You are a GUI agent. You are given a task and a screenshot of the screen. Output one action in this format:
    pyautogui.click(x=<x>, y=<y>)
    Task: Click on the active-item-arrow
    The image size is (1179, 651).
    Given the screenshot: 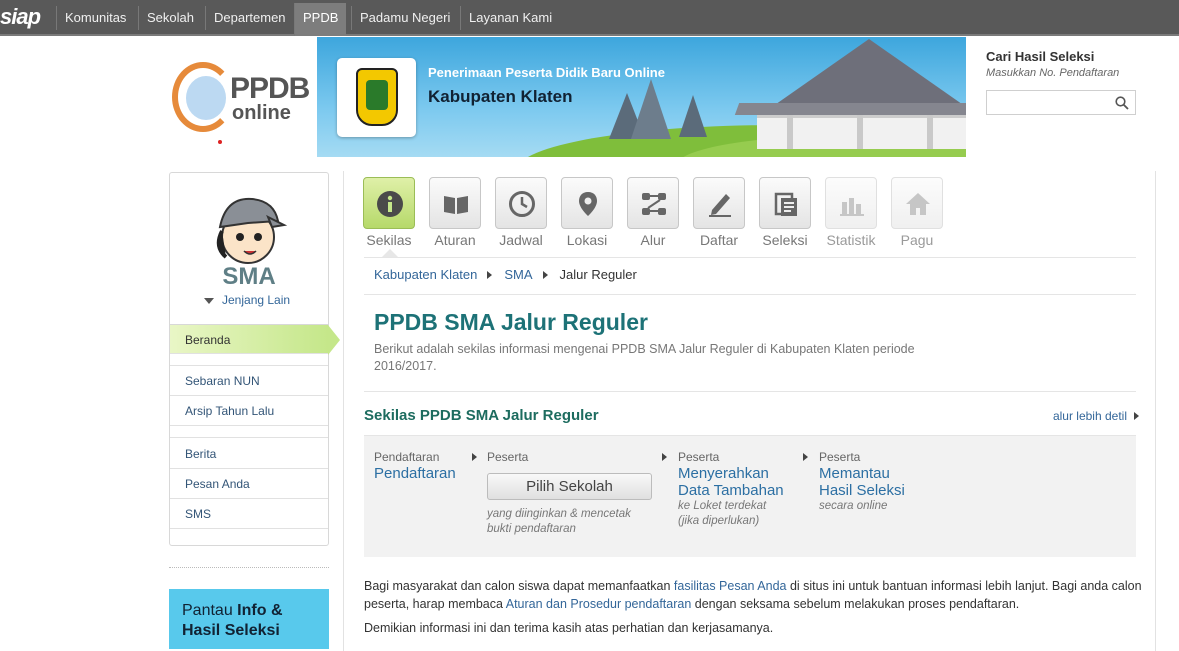 What is the action you would take?
    pyautogui.click(x=334, y=340)
    